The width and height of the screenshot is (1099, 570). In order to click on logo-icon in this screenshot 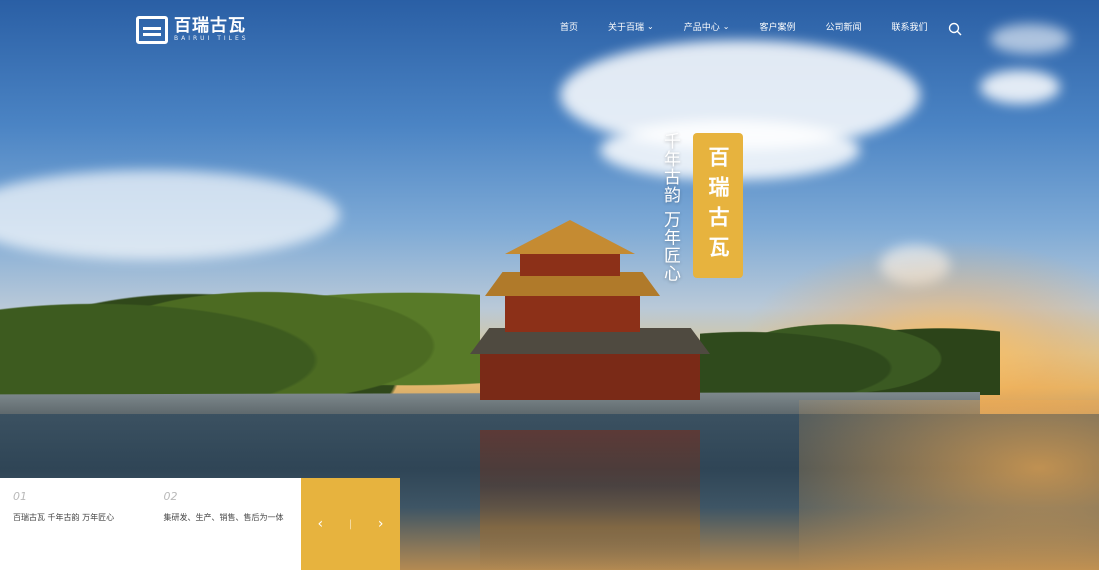, I will do `click(152, 30)`.